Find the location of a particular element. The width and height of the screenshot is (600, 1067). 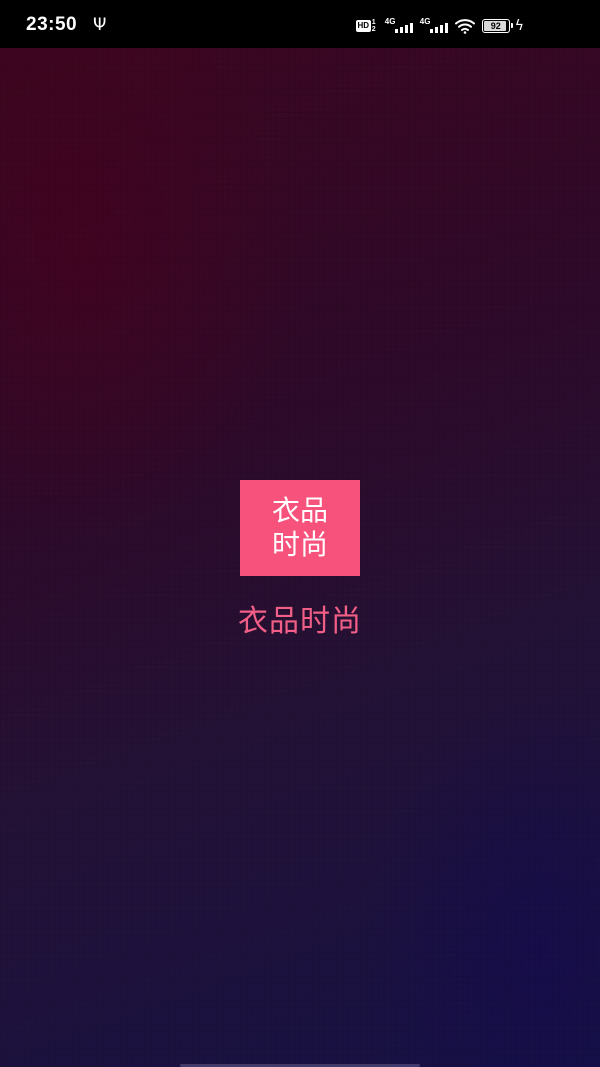

status-icons: HD 1 2 4G 4G 92 ϟ is located at coordinates (439, 26).